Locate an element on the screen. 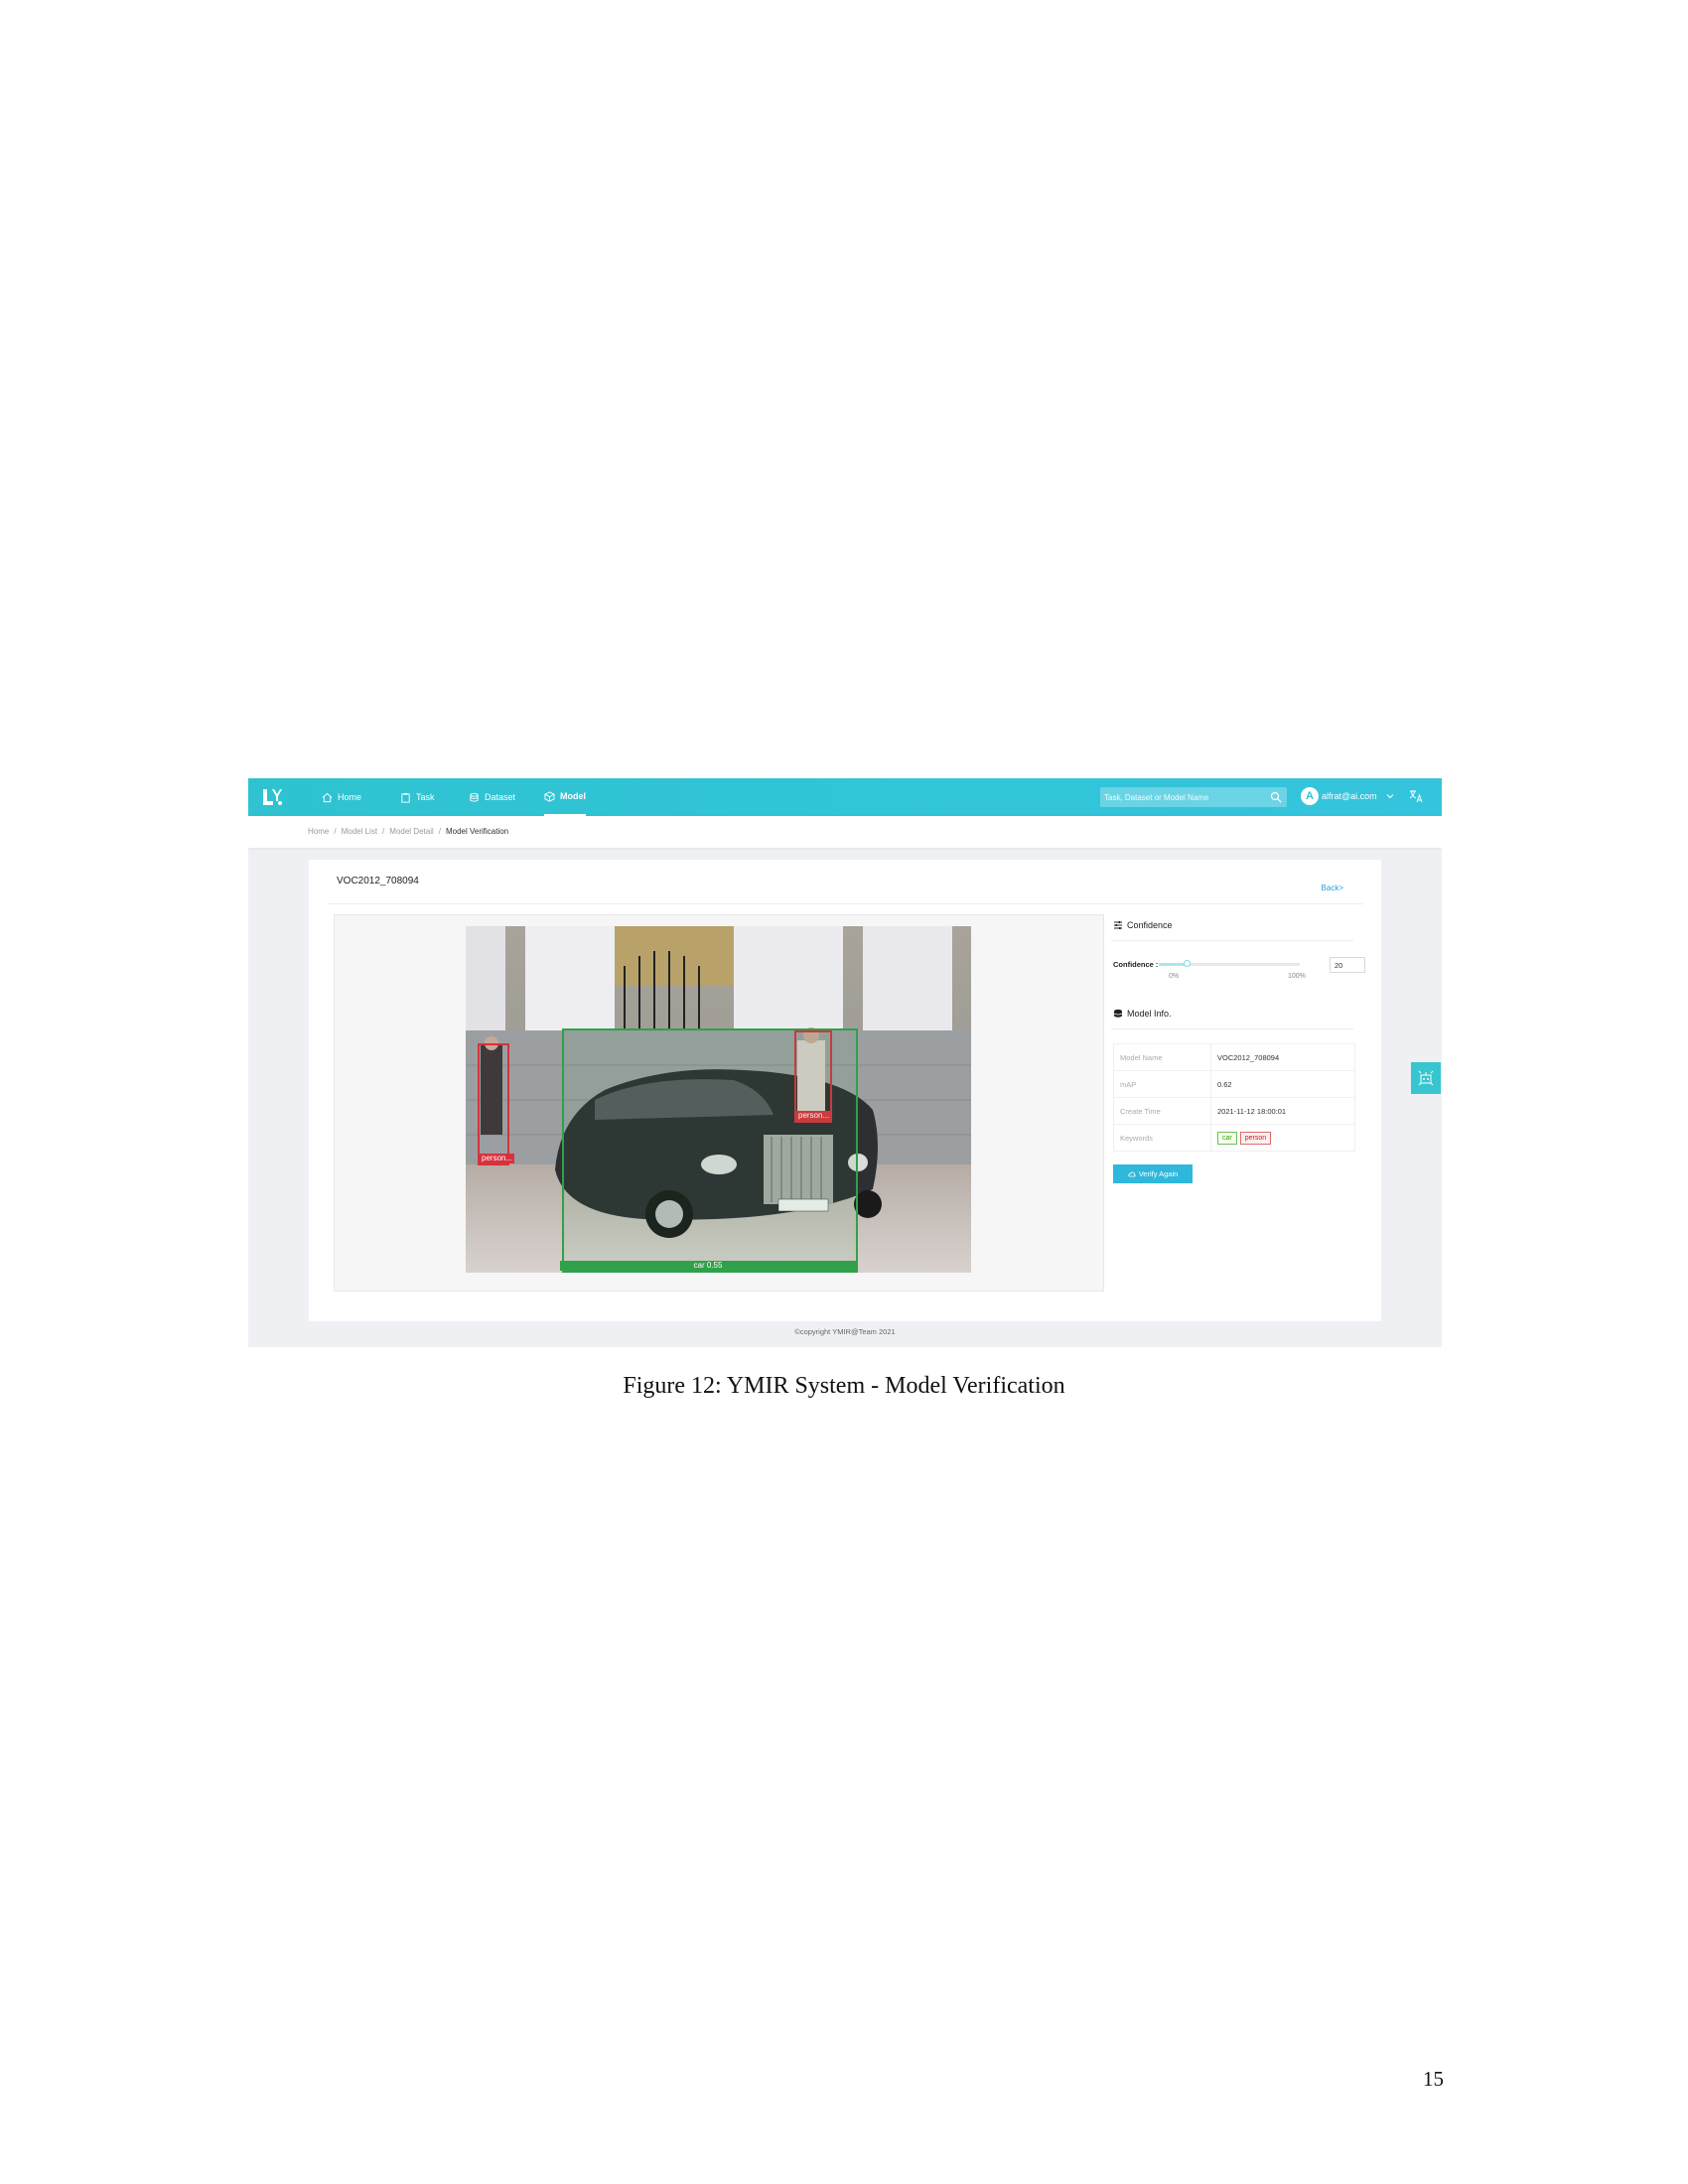 Image resolution: width=1688 pixels, height=2184 pixels. breadcrumb-home: Home is located at coordinates (318, 831).